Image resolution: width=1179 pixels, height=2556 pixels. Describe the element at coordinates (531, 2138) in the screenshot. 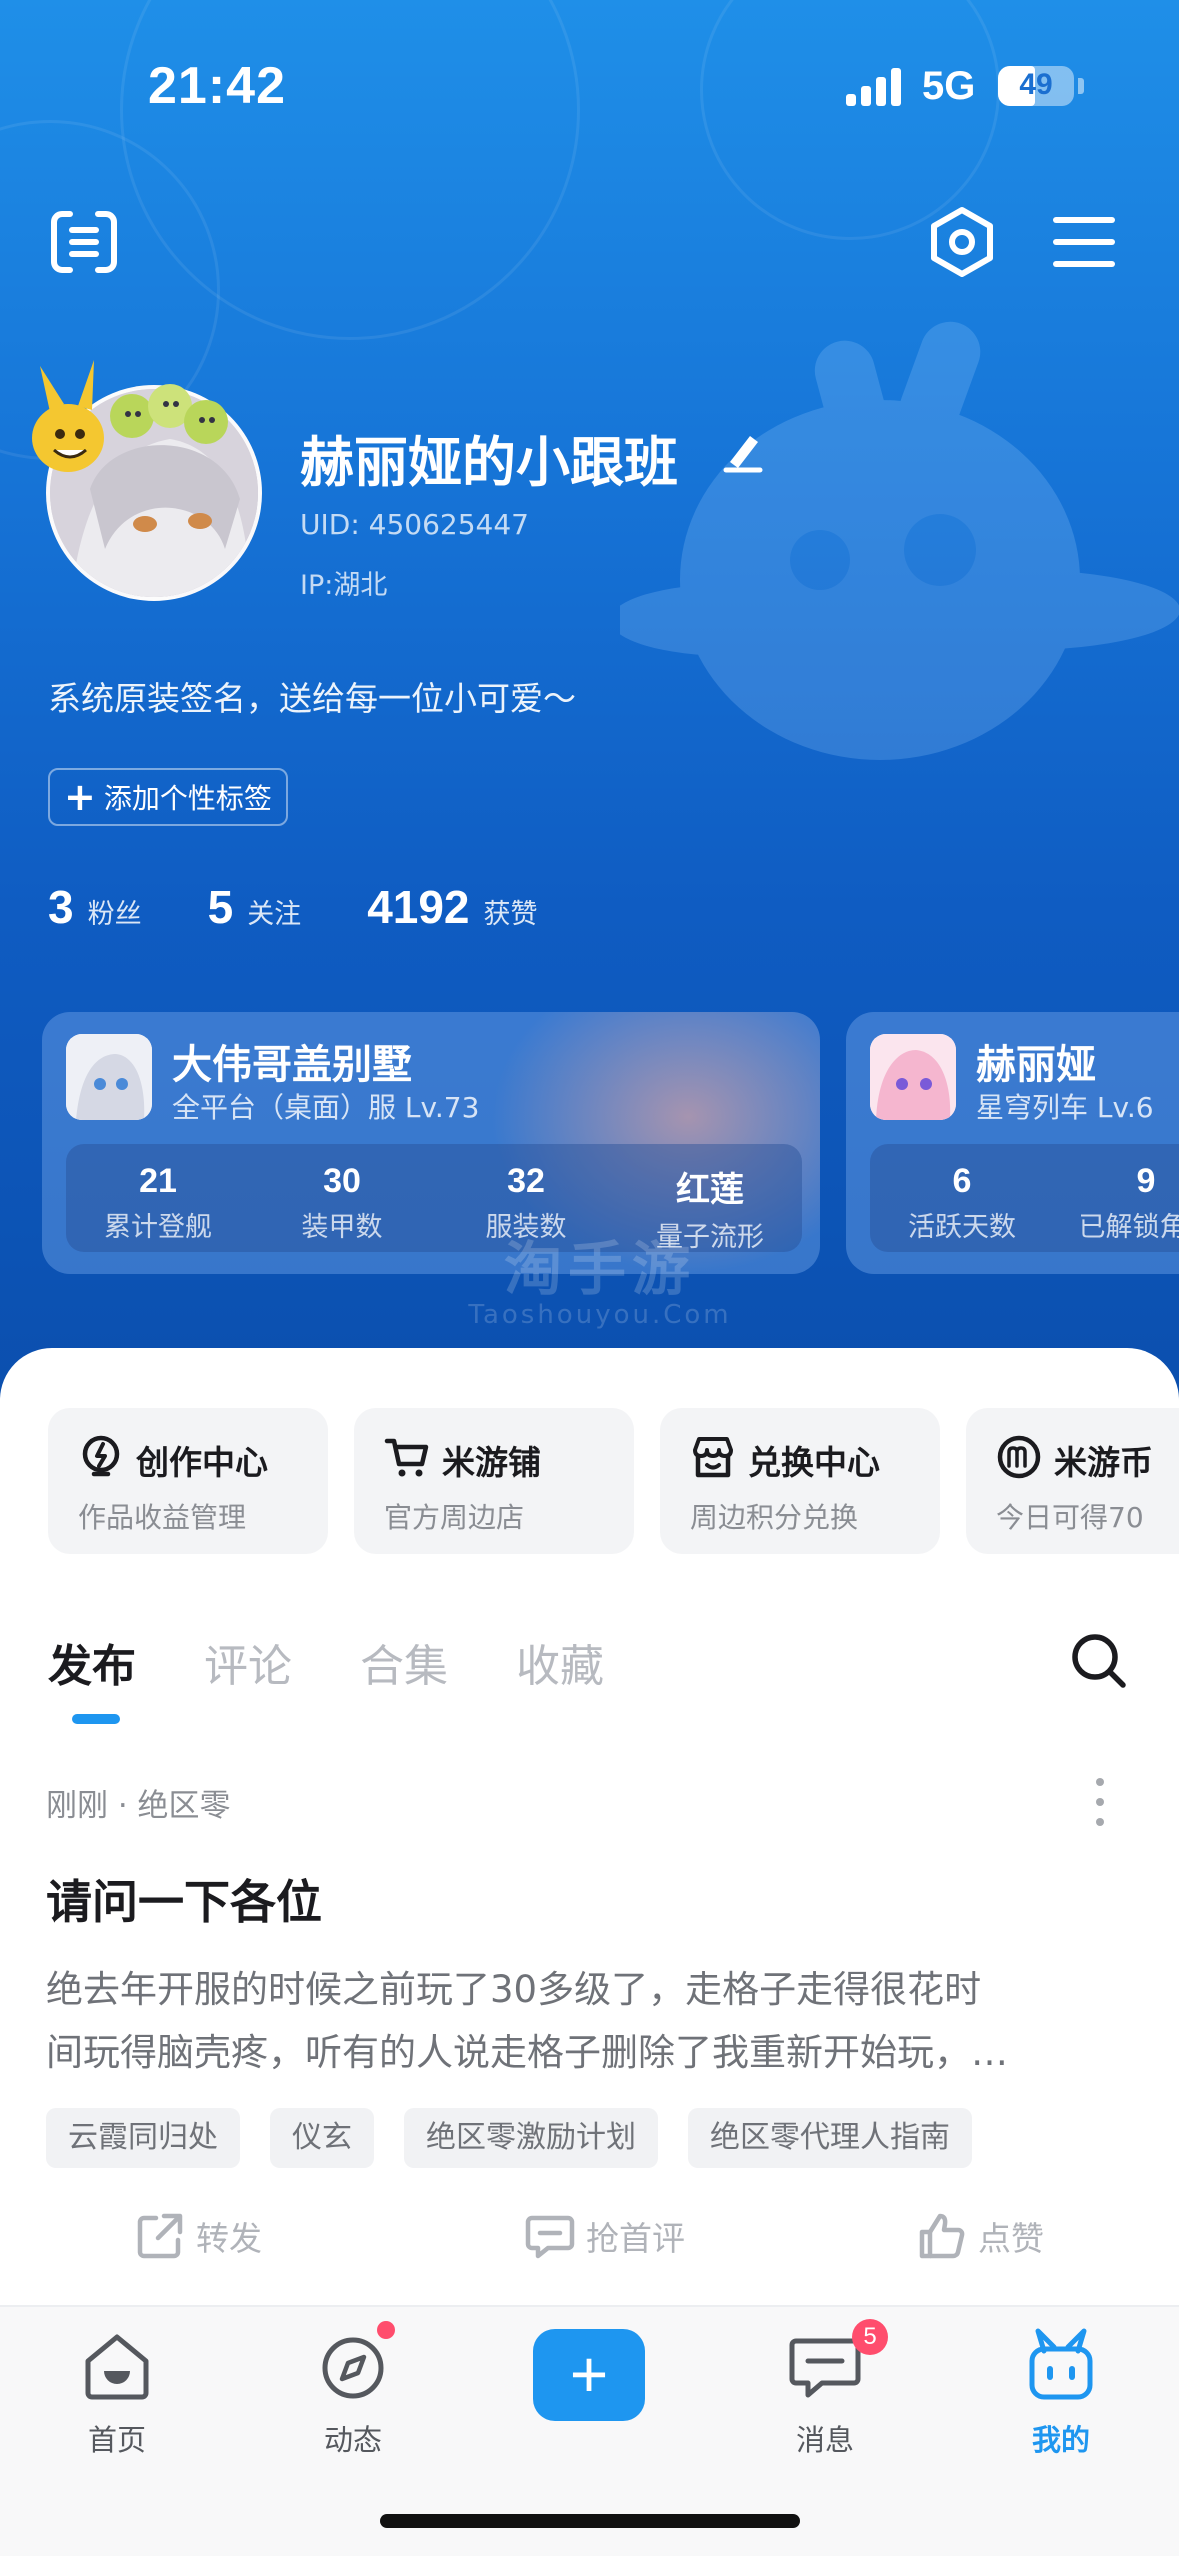

I see `post-tag: 绝区零激励计划` at that location.